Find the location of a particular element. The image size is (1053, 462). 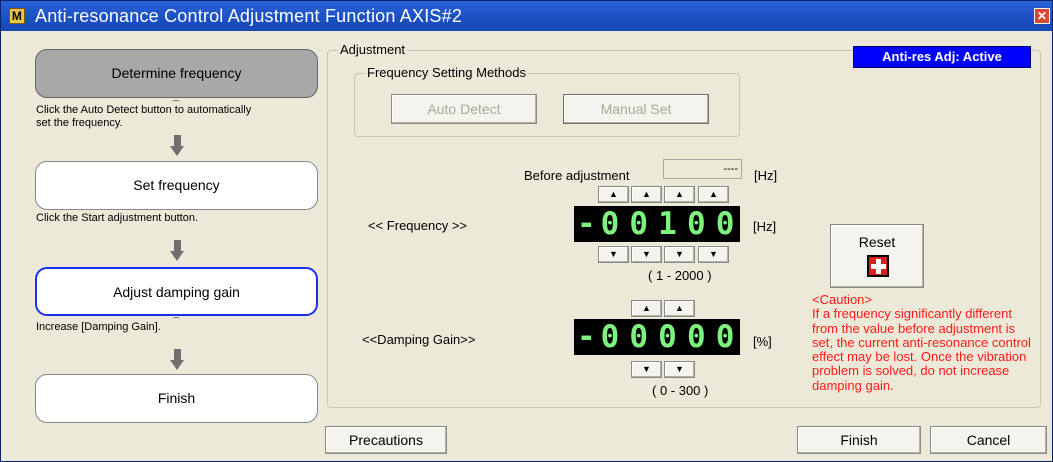

frequency-methods-label: Frequency Setting Methods is located at coordinates (446, 72).